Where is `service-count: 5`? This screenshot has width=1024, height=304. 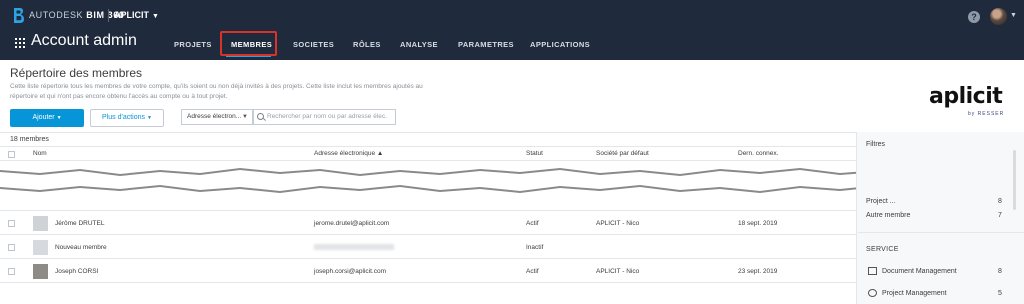 service-count: 5 is located at coordinates (1000, 293).